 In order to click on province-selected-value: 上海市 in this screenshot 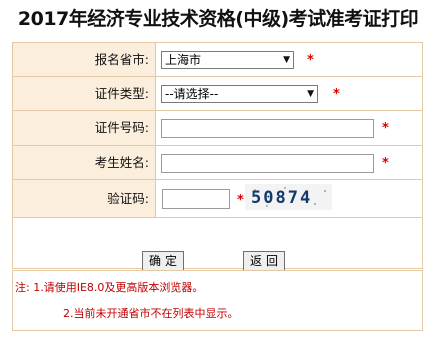, I will do `click(183, 60)`.